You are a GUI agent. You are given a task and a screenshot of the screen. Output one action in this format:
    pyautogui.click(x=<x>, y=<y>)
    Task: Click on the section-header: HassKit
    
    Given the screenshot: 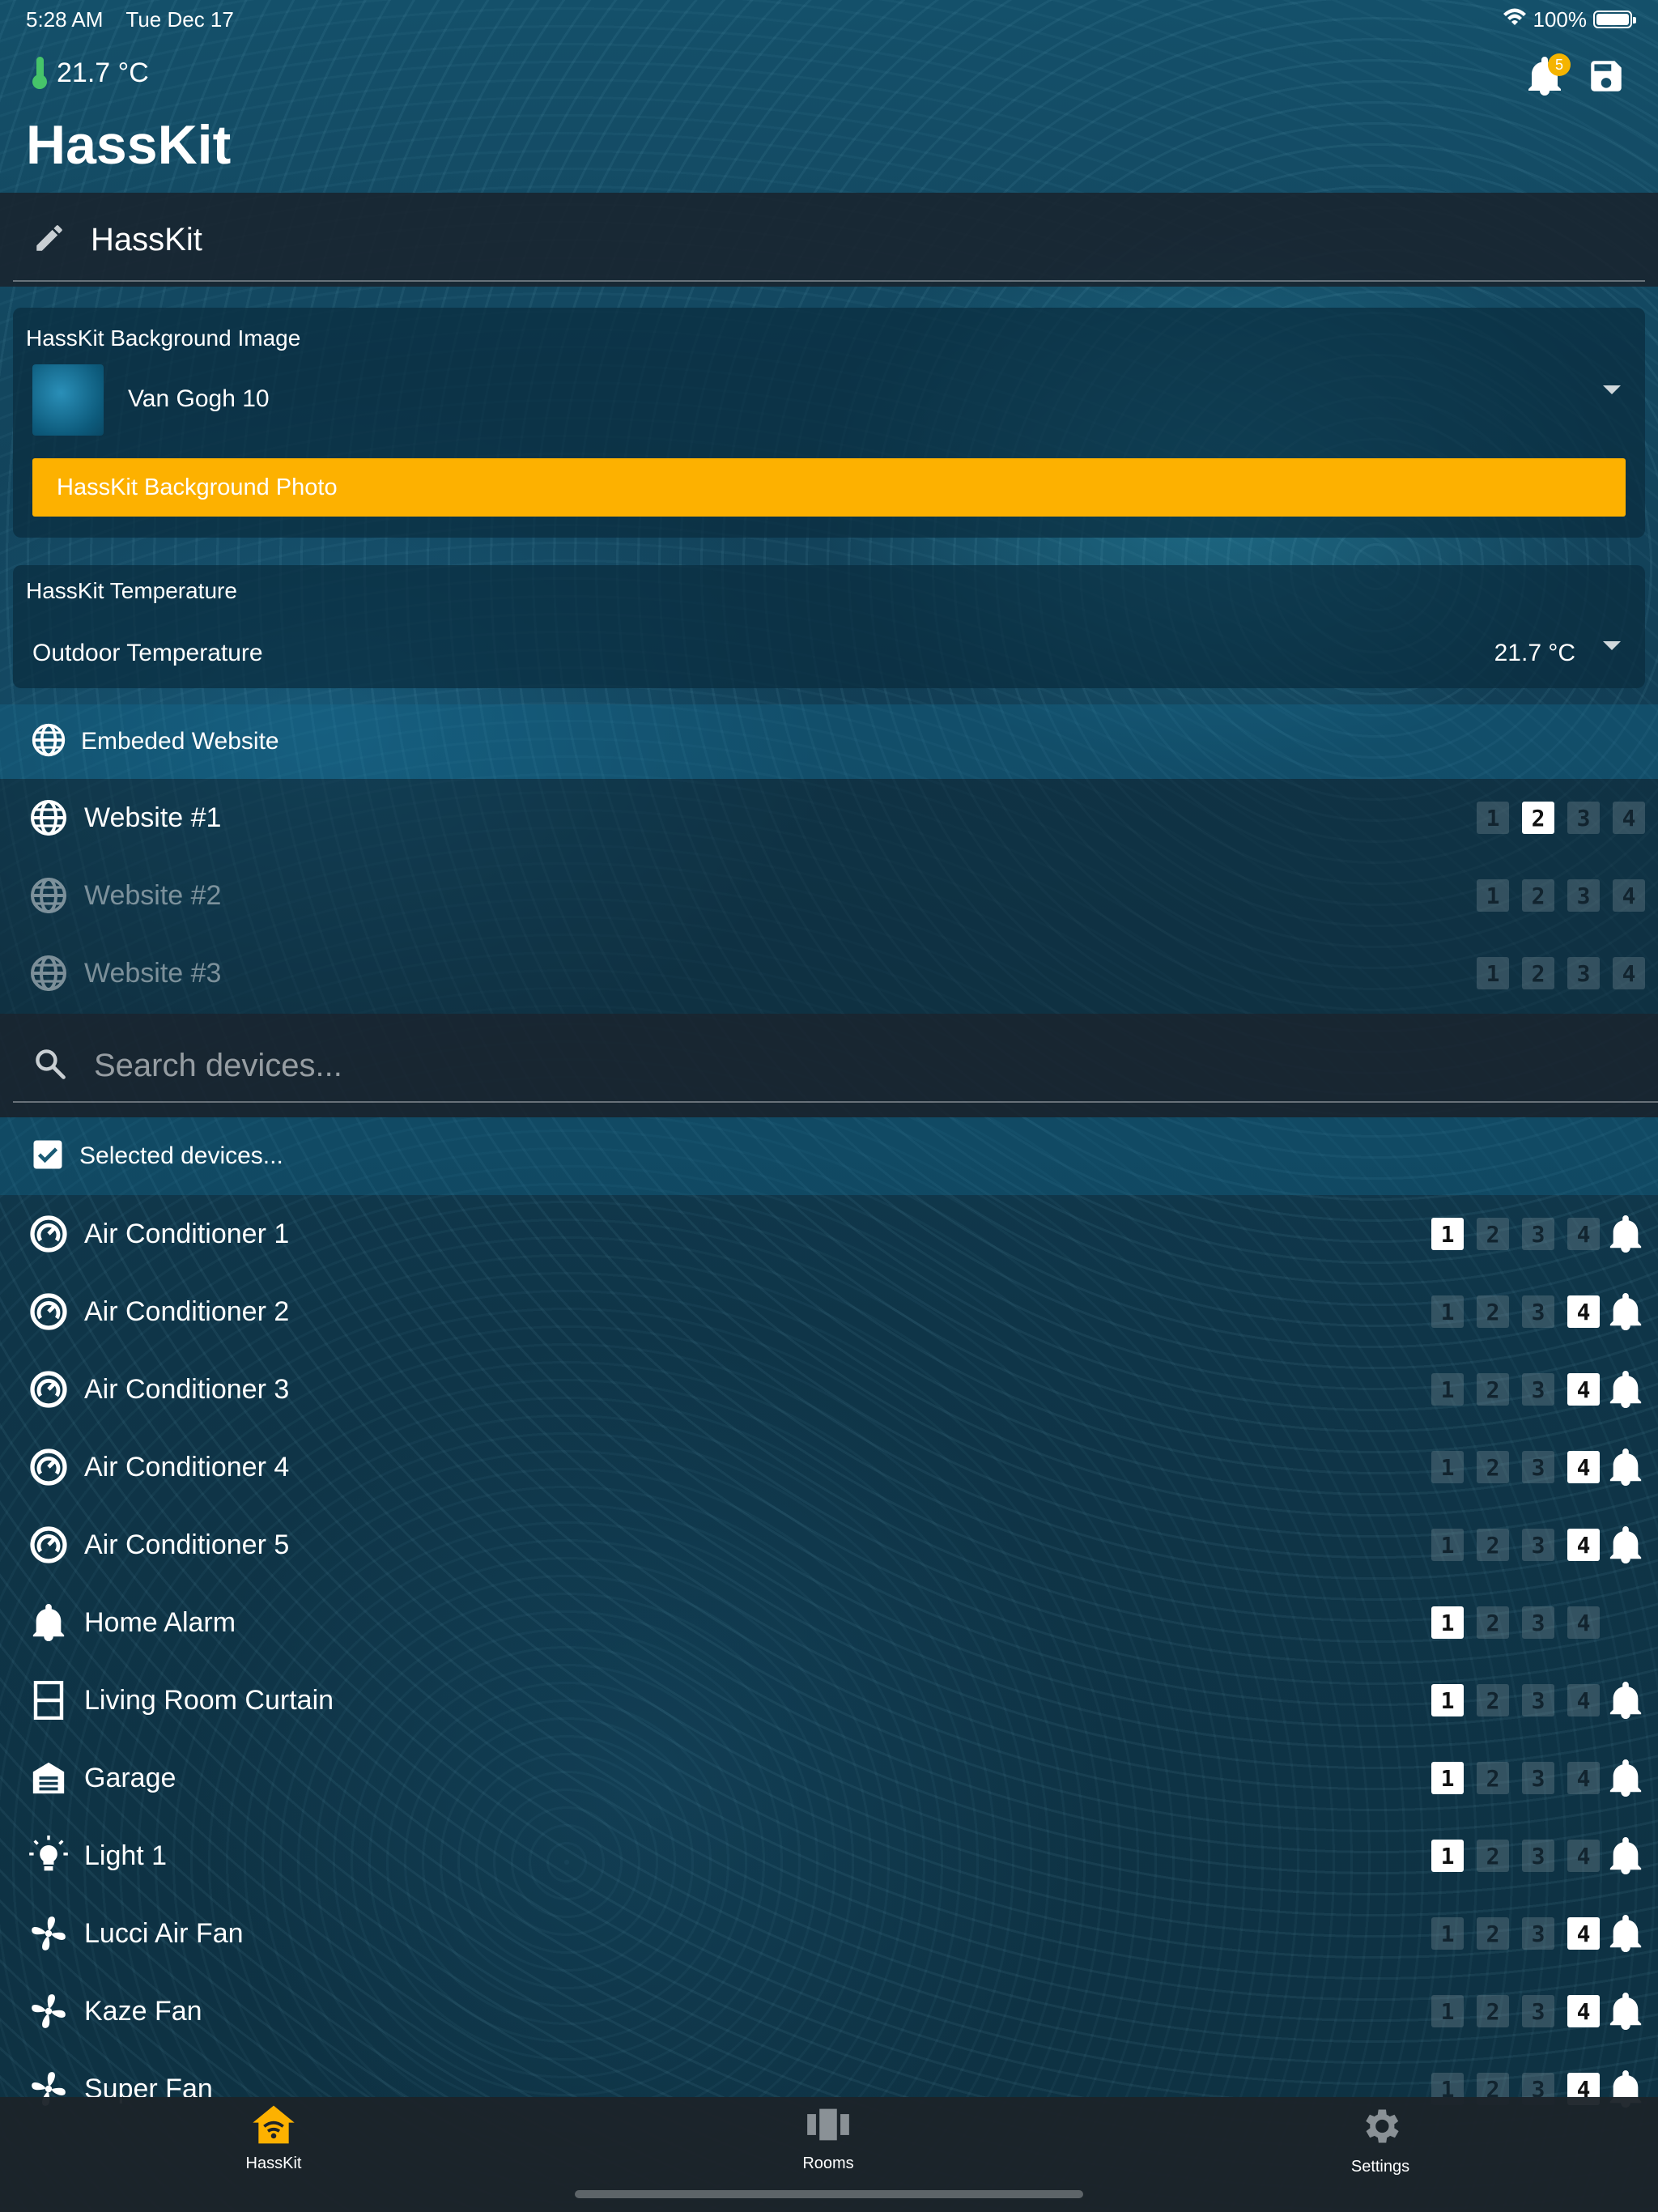 What is the action you would take?
    pyautogui.click(x=829, y=240)
    